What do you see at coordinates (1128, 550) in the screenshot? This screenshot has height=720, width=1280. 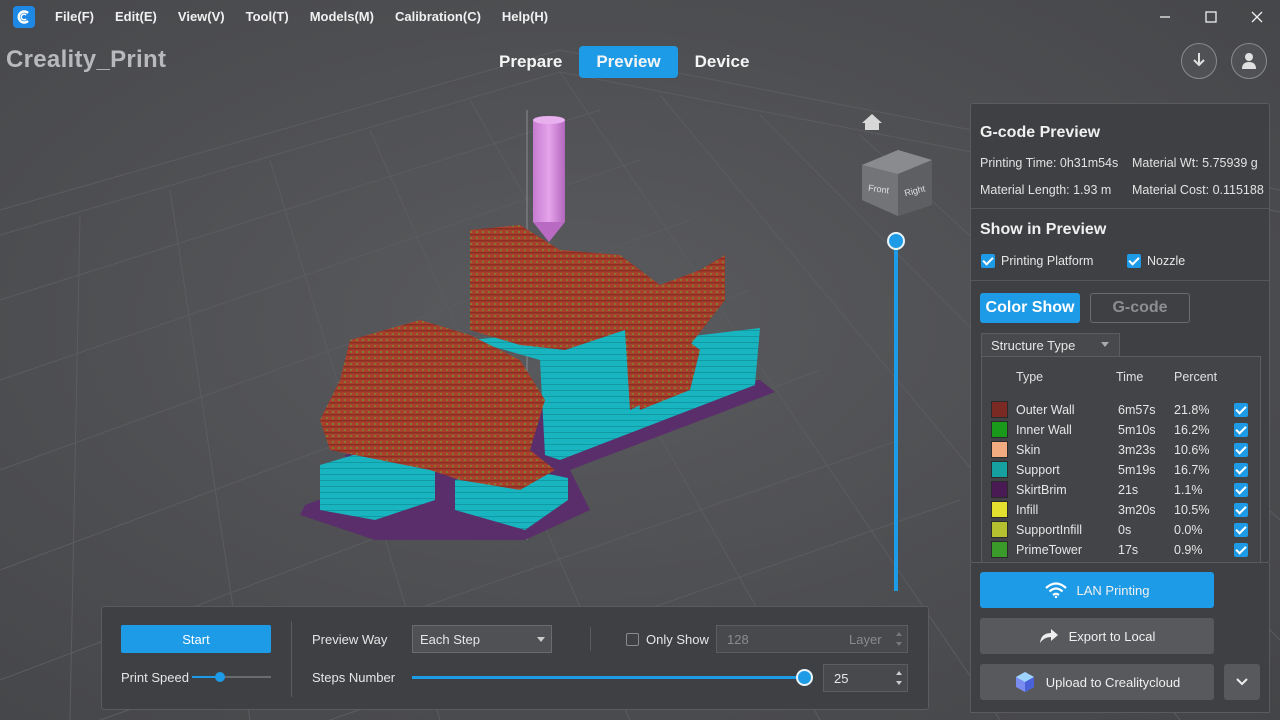 I see `row-time: 17s` at bounding box center [1128, 550].